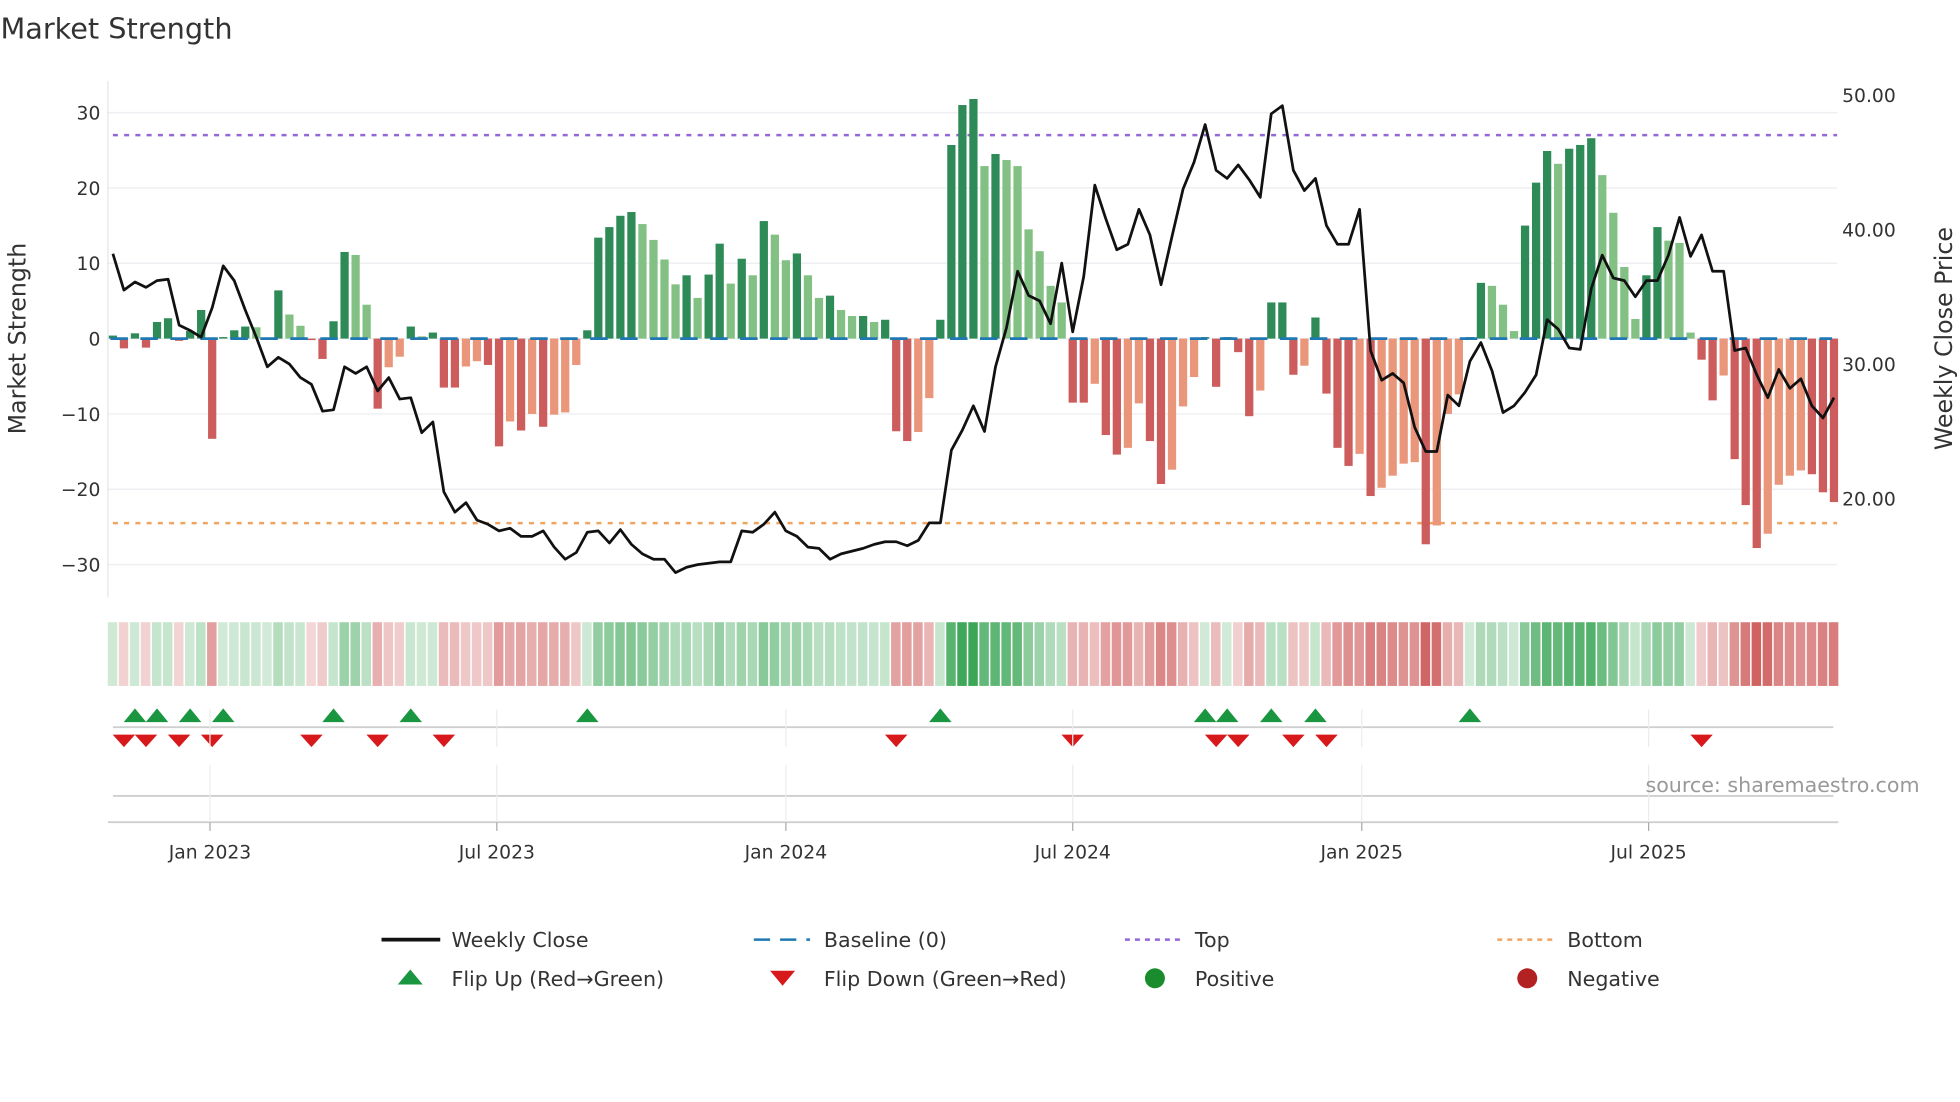  What do you see at coordinates (1154, 978) in the screenshot?
I see `circle-icon` at bounding box center [1154, 978].